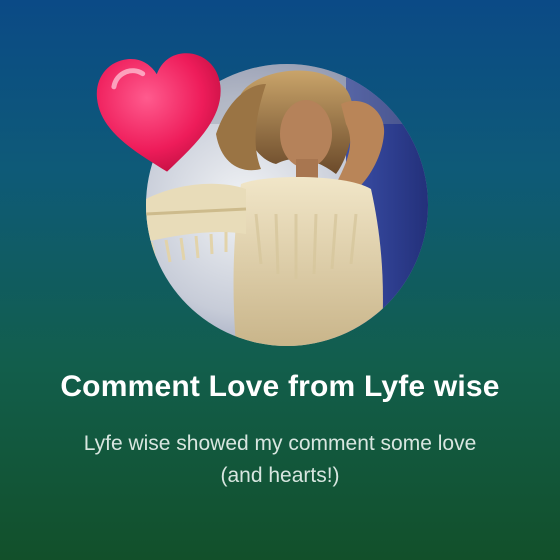  What do you see at coordinates (280, 386) in the screenshot?
I see `notification-title: Comment Love from Lyfe wise` at bounding box center [280, 386].